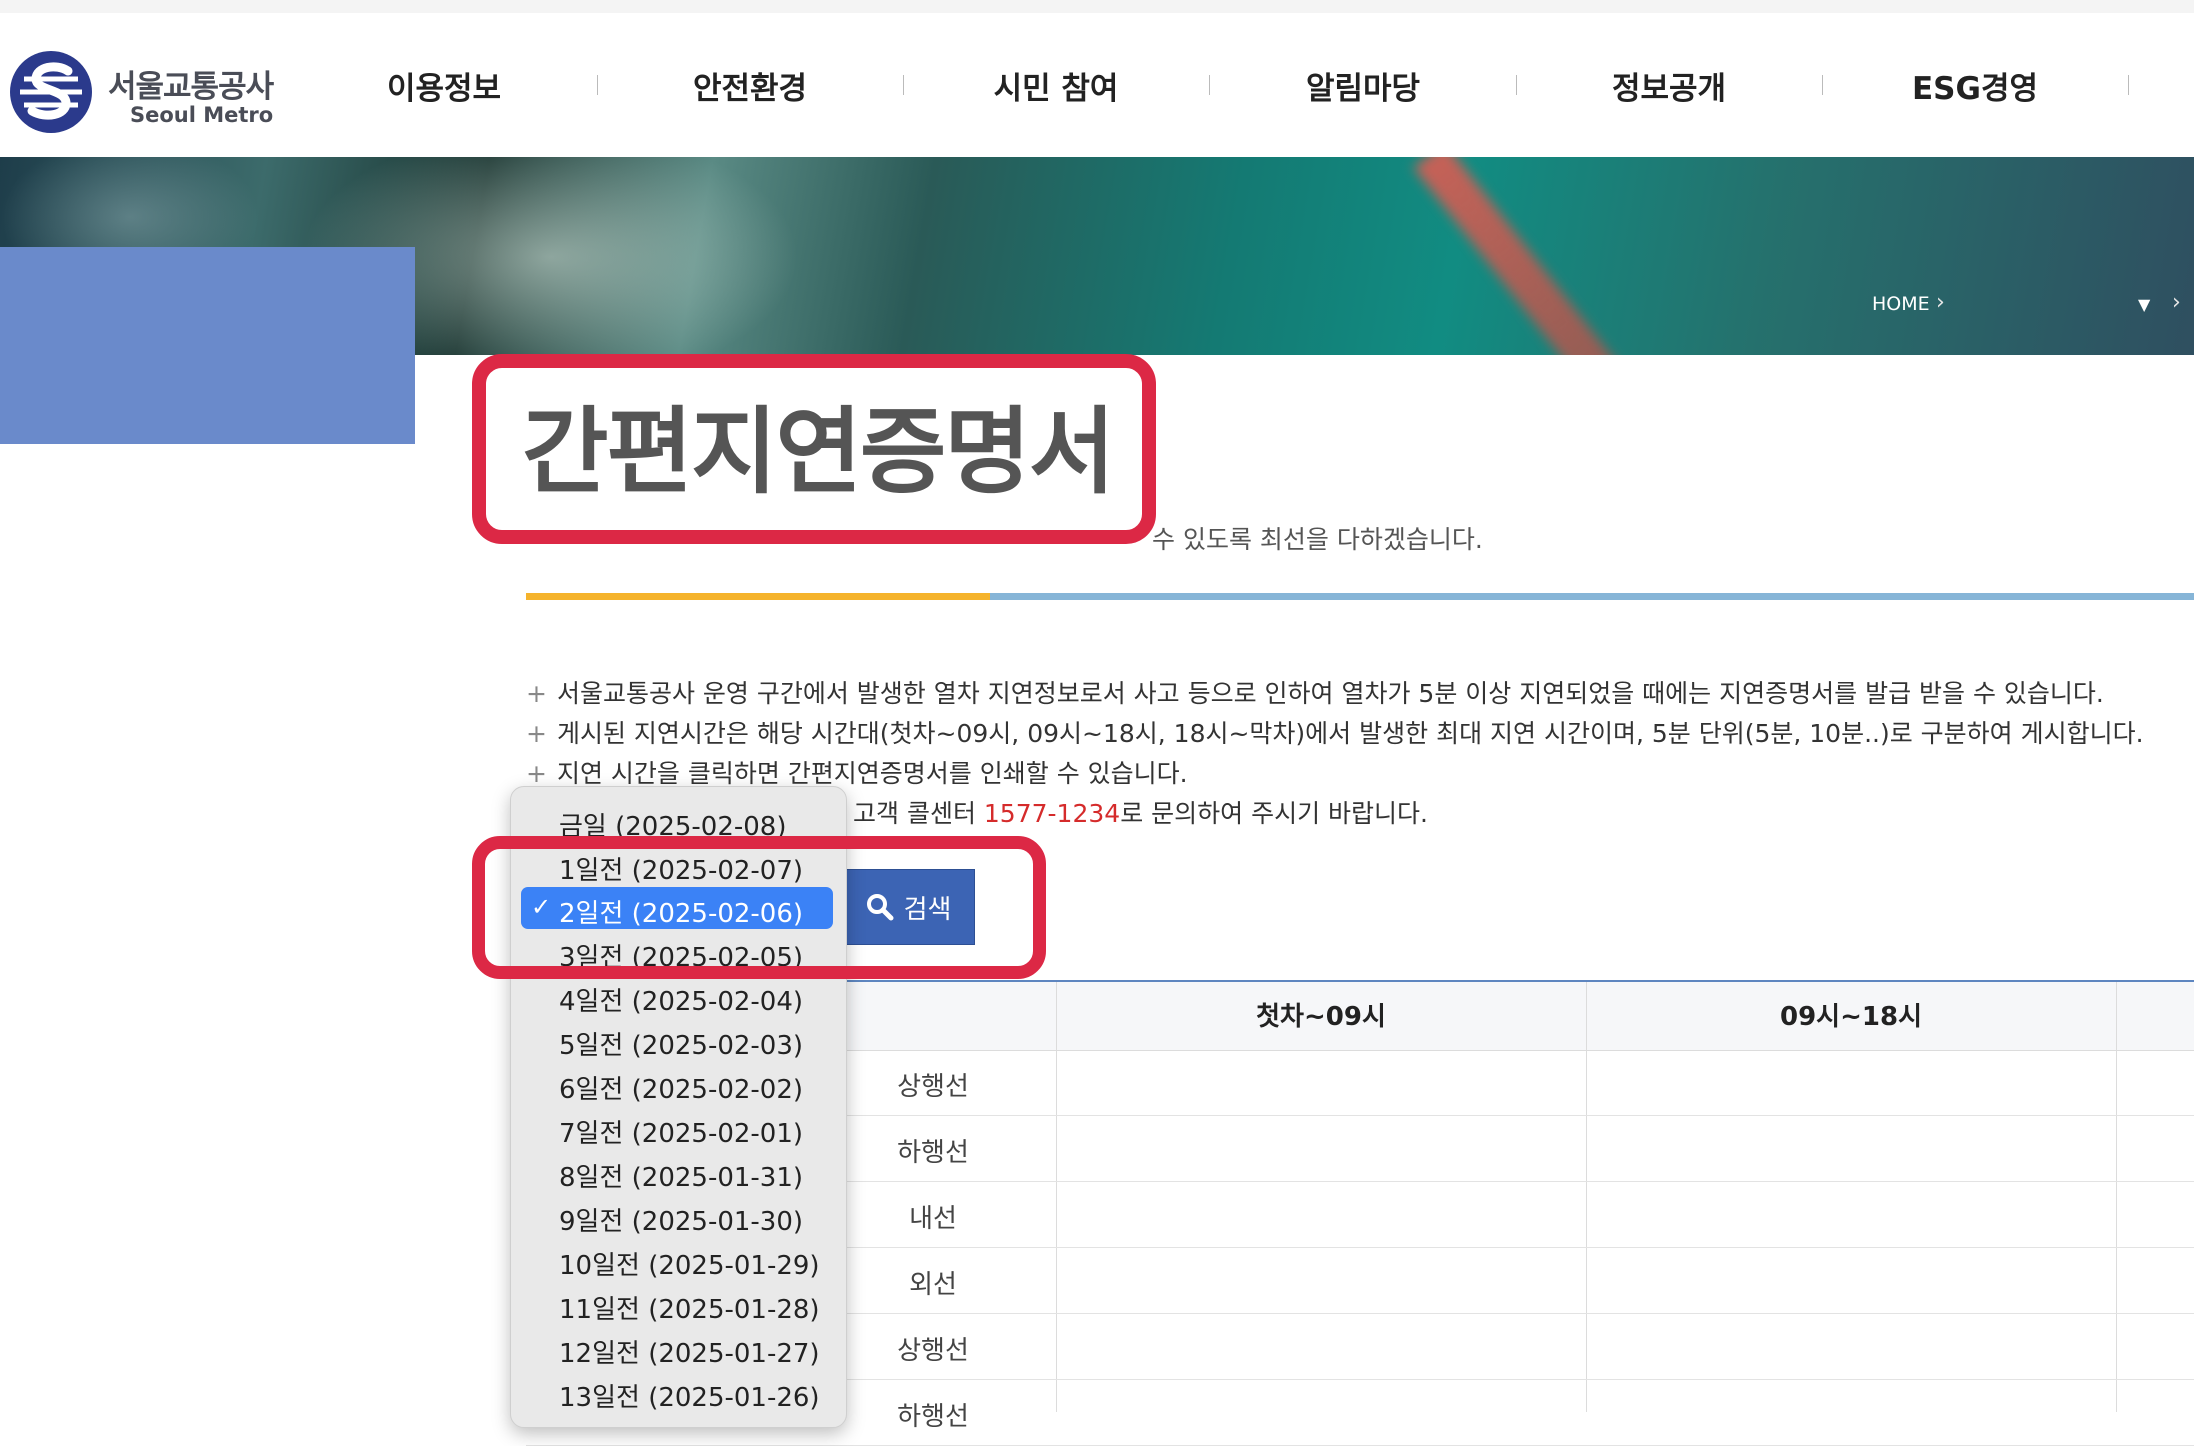  Describe the element at coordinates (678, 1084) in the screenshot. I see `date-option: 6일전 (2025-02-02)` at that location.